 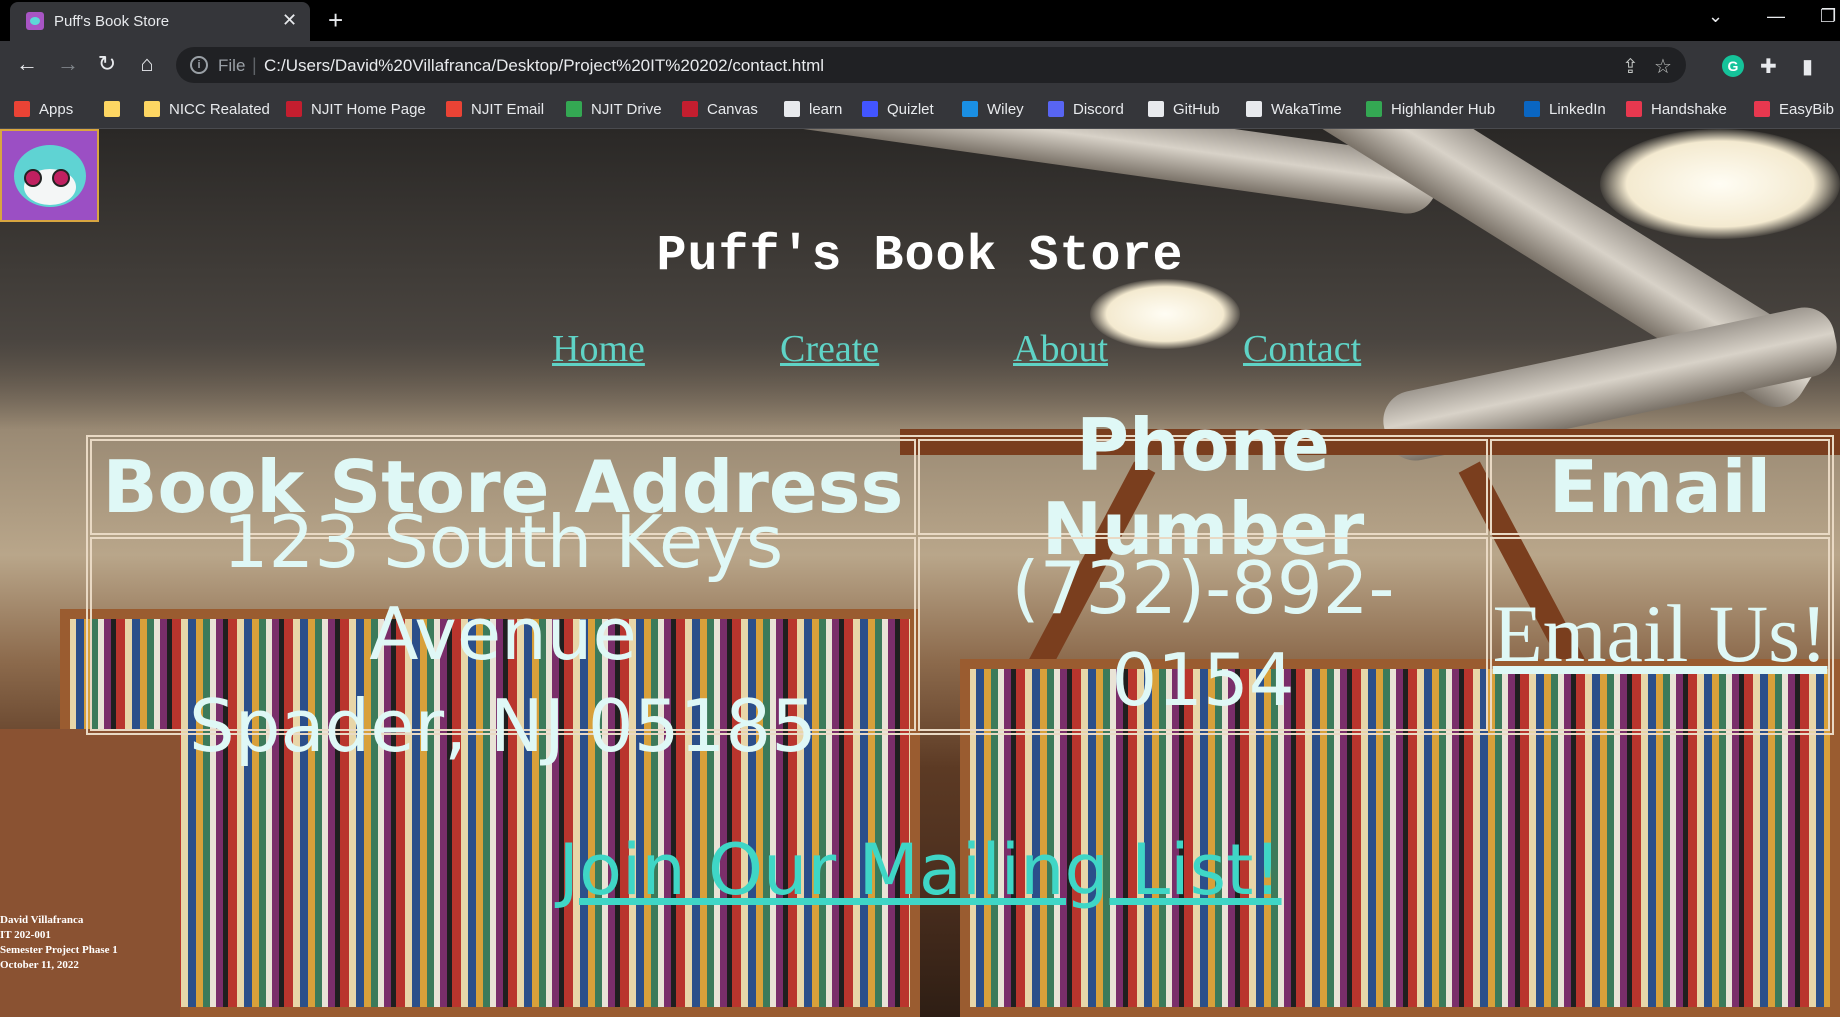 I want to click on bookmark-njit-home-page: NJIT Home Page, so click(x=356, y=109).